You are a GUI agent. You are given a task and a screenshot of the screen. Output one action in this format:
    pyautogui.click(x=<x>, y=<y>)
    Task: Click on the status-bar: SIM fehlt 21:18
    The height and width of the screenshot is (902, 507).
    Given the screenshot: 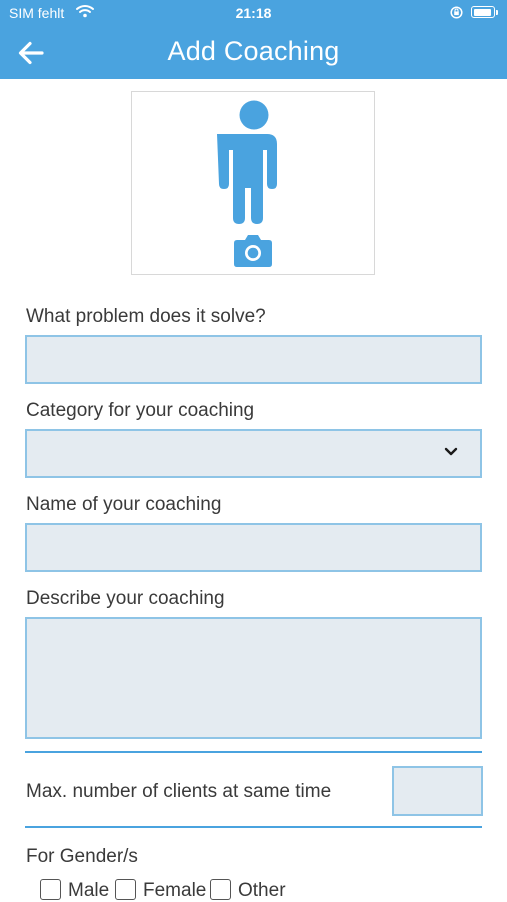 What is the action you would take?
    pyautogui.click(x=253, y=14)
    